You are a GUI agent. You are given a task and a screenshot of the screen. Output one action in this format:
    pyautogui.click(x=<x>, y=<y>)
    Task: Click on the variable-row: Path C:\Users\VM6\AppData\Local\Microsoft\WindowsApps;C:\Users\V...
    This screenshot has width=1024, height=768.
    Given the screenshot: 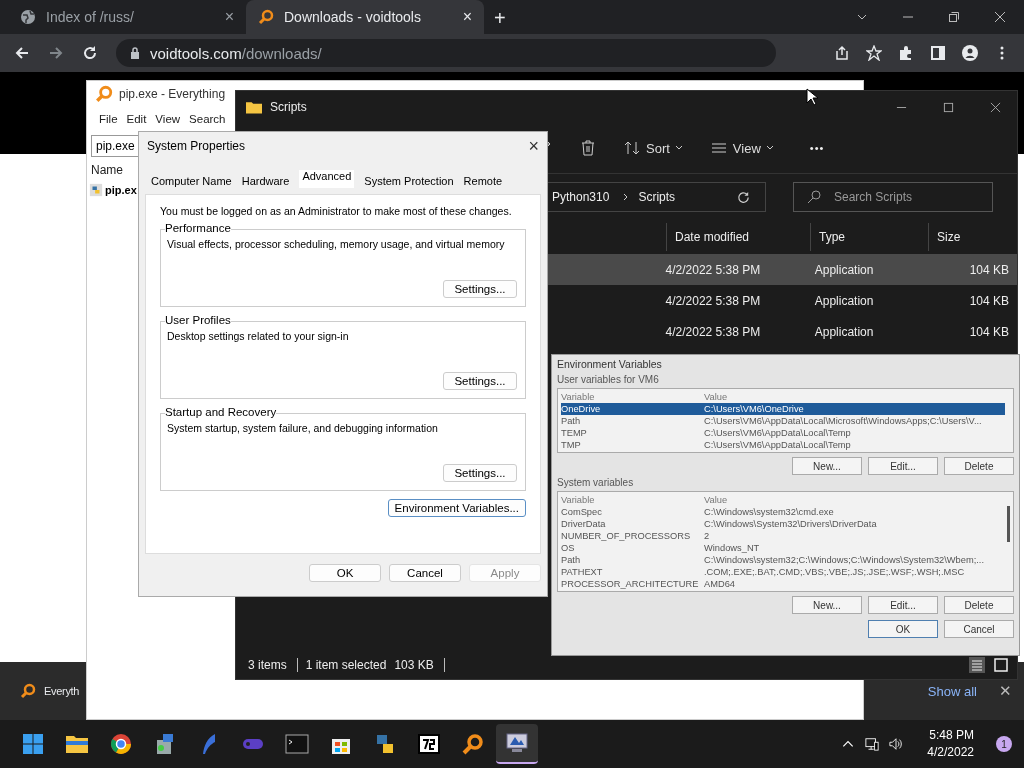 What is the action you would take?
    pyautogui.click(x=783, y=421)
    